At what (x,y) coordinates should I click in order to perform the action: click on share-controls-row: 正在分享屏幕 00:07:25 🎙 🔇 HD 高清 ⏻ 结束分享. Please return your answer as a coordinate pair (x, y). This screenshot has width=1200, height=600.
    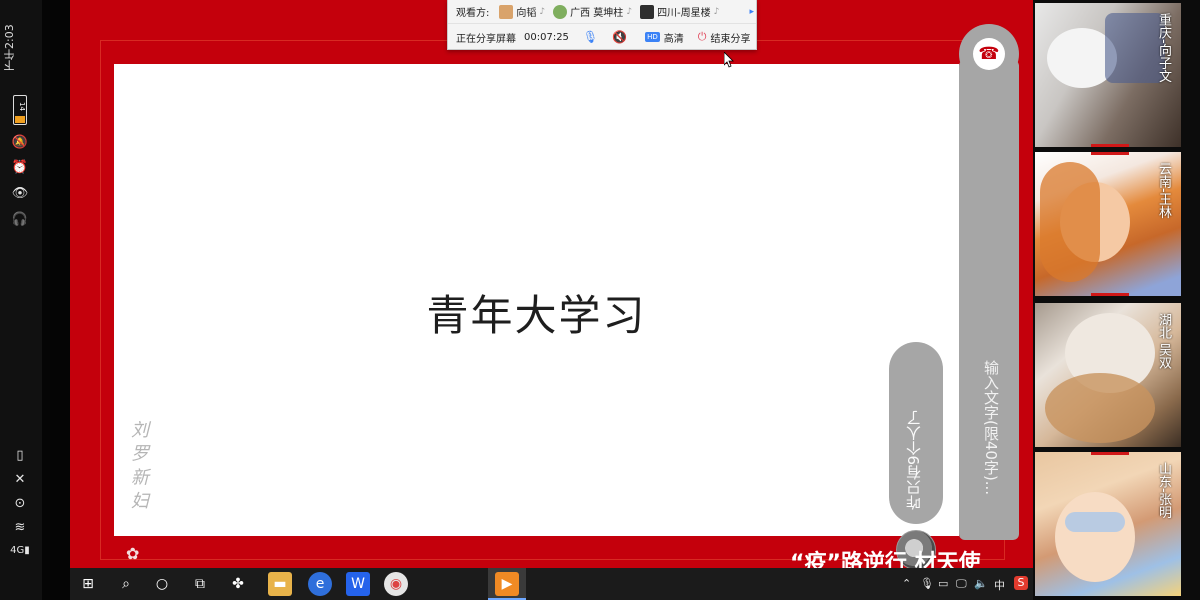
    Looking at the image, I should click on (602, 37).